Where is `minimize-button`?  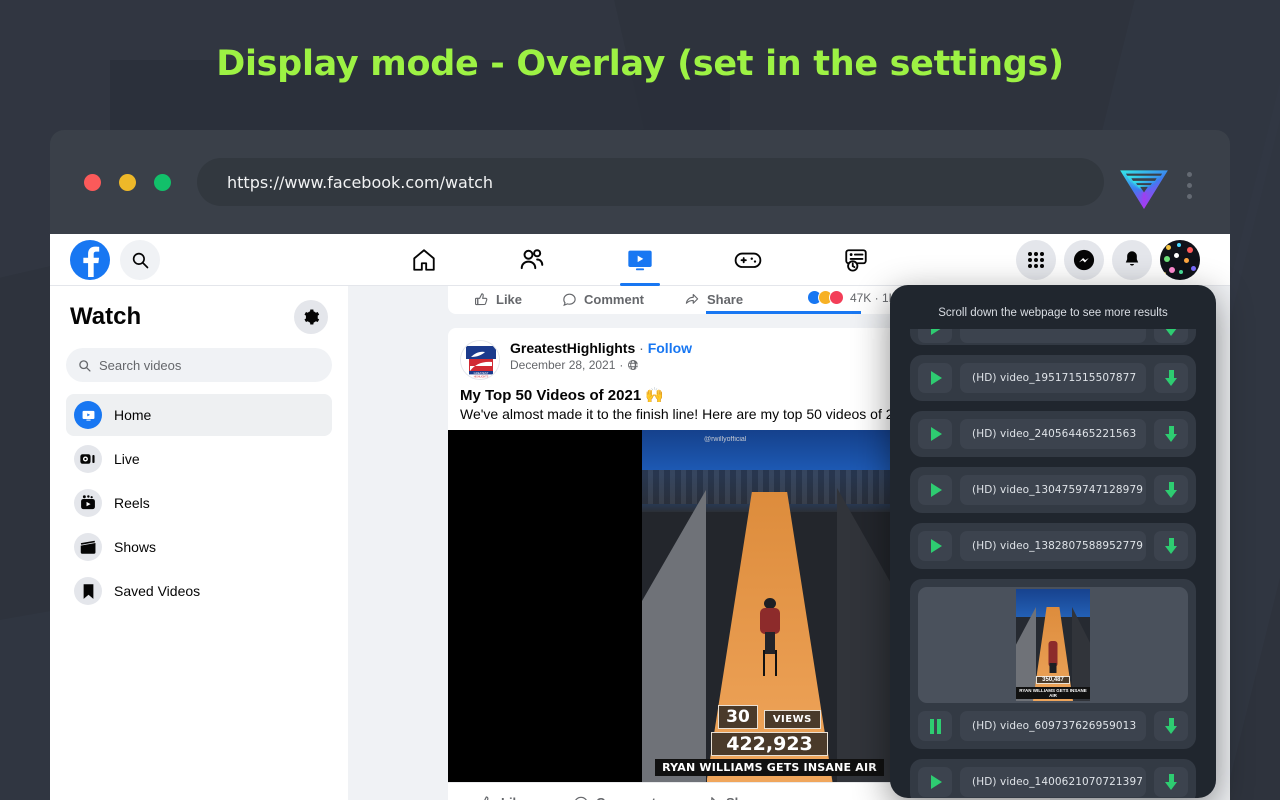 minimize-button is located at coordinates (127, 182).